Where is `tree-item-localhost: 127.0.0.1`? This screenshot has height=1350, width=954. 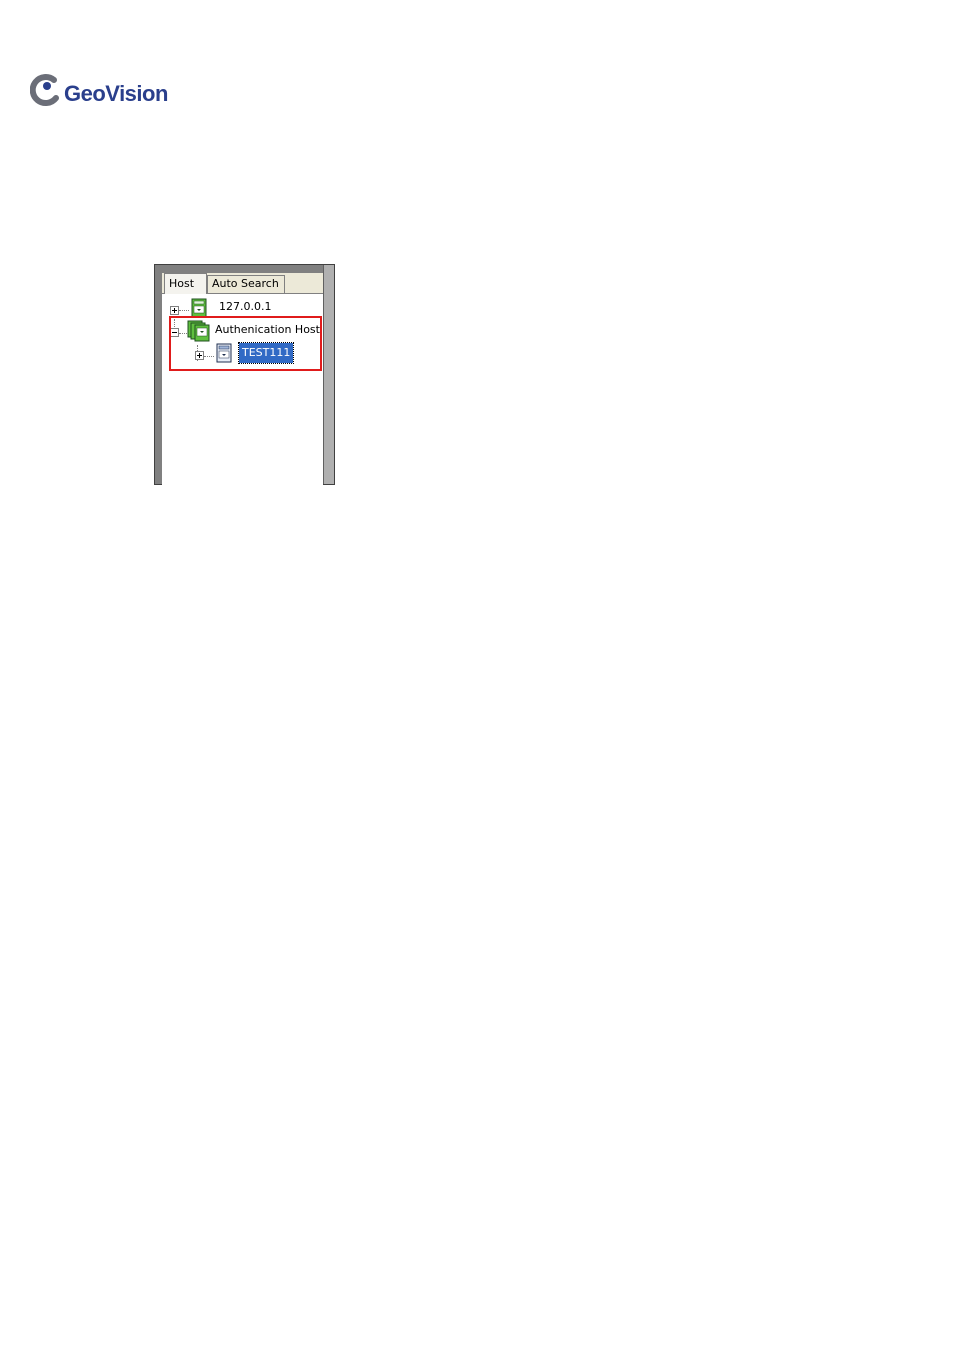
tree-item-localhost: 127.0.0.1 is located at coordinates (242, 307).